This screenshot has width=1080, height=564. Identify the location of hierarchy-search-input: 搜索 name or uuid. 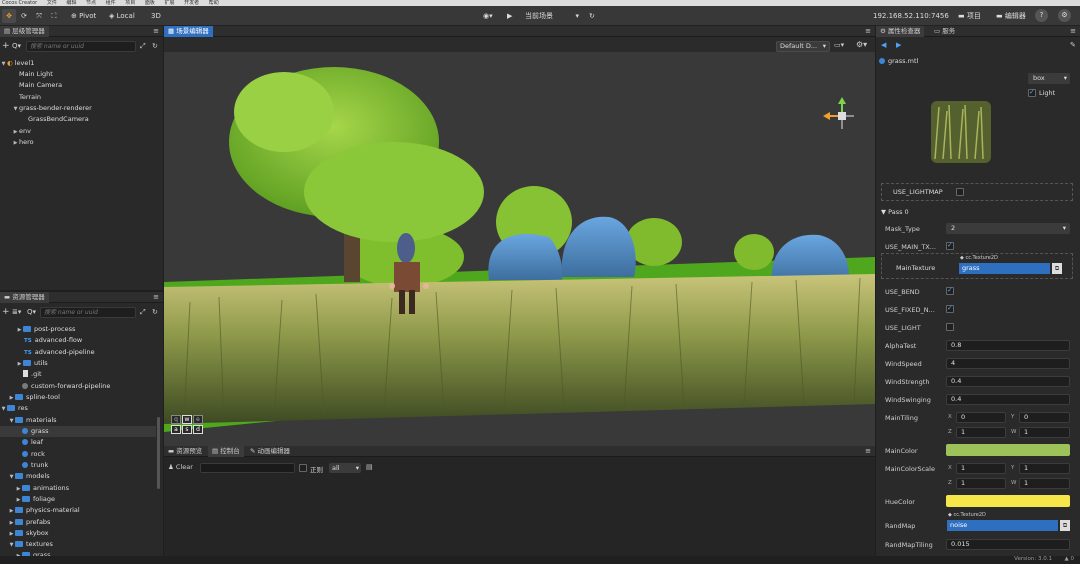
(81, 46).